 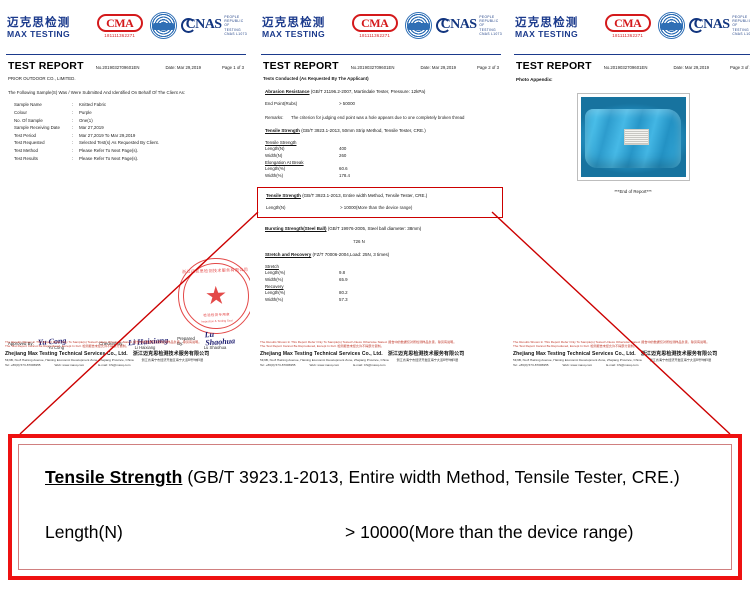 I want to click on abrasion-row-label: End Point(Rubs), so click(x=281, y=104).